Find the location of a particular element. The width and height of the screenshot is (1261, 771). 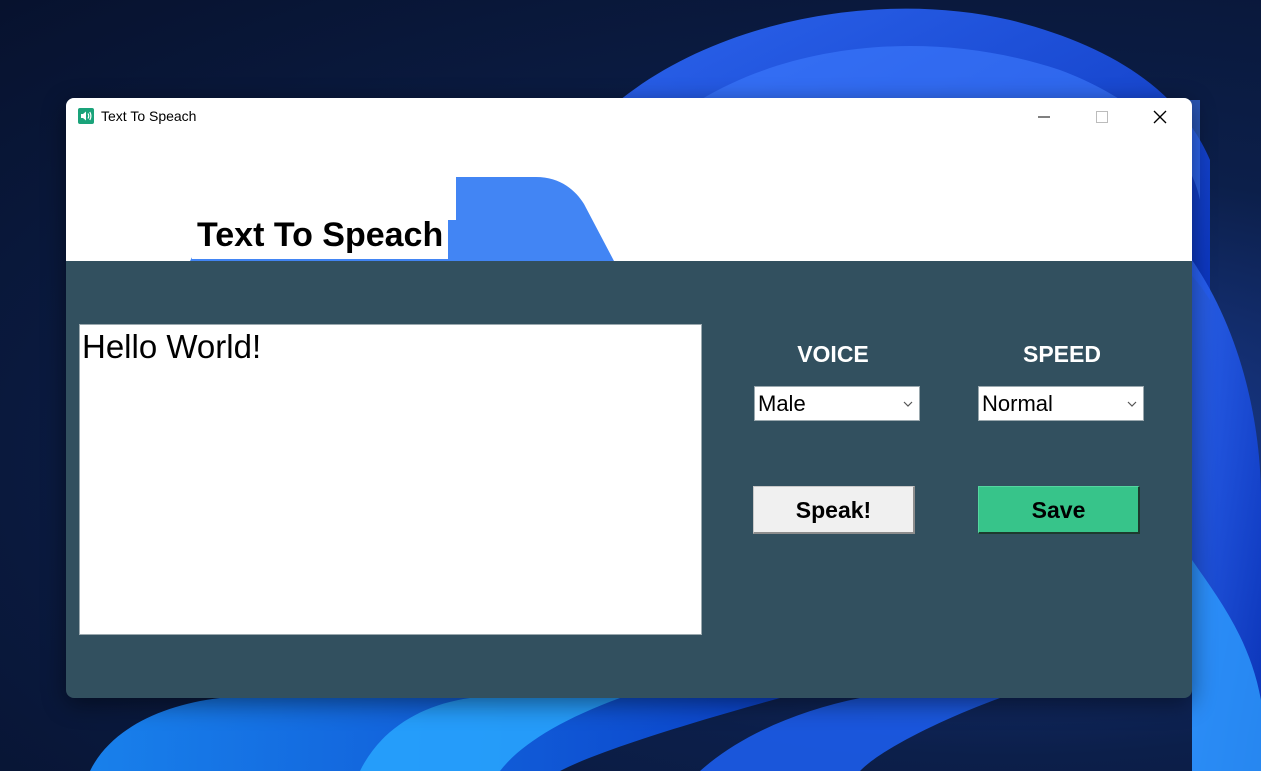

header-banner: Text To Speach is located at coordinates (629, 198).